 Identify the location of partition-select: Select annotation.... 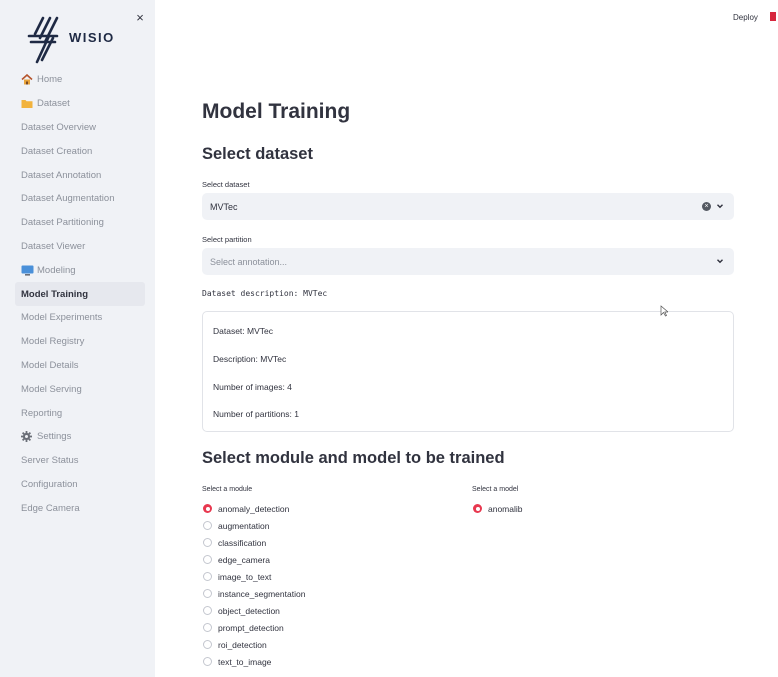
(468, 261).